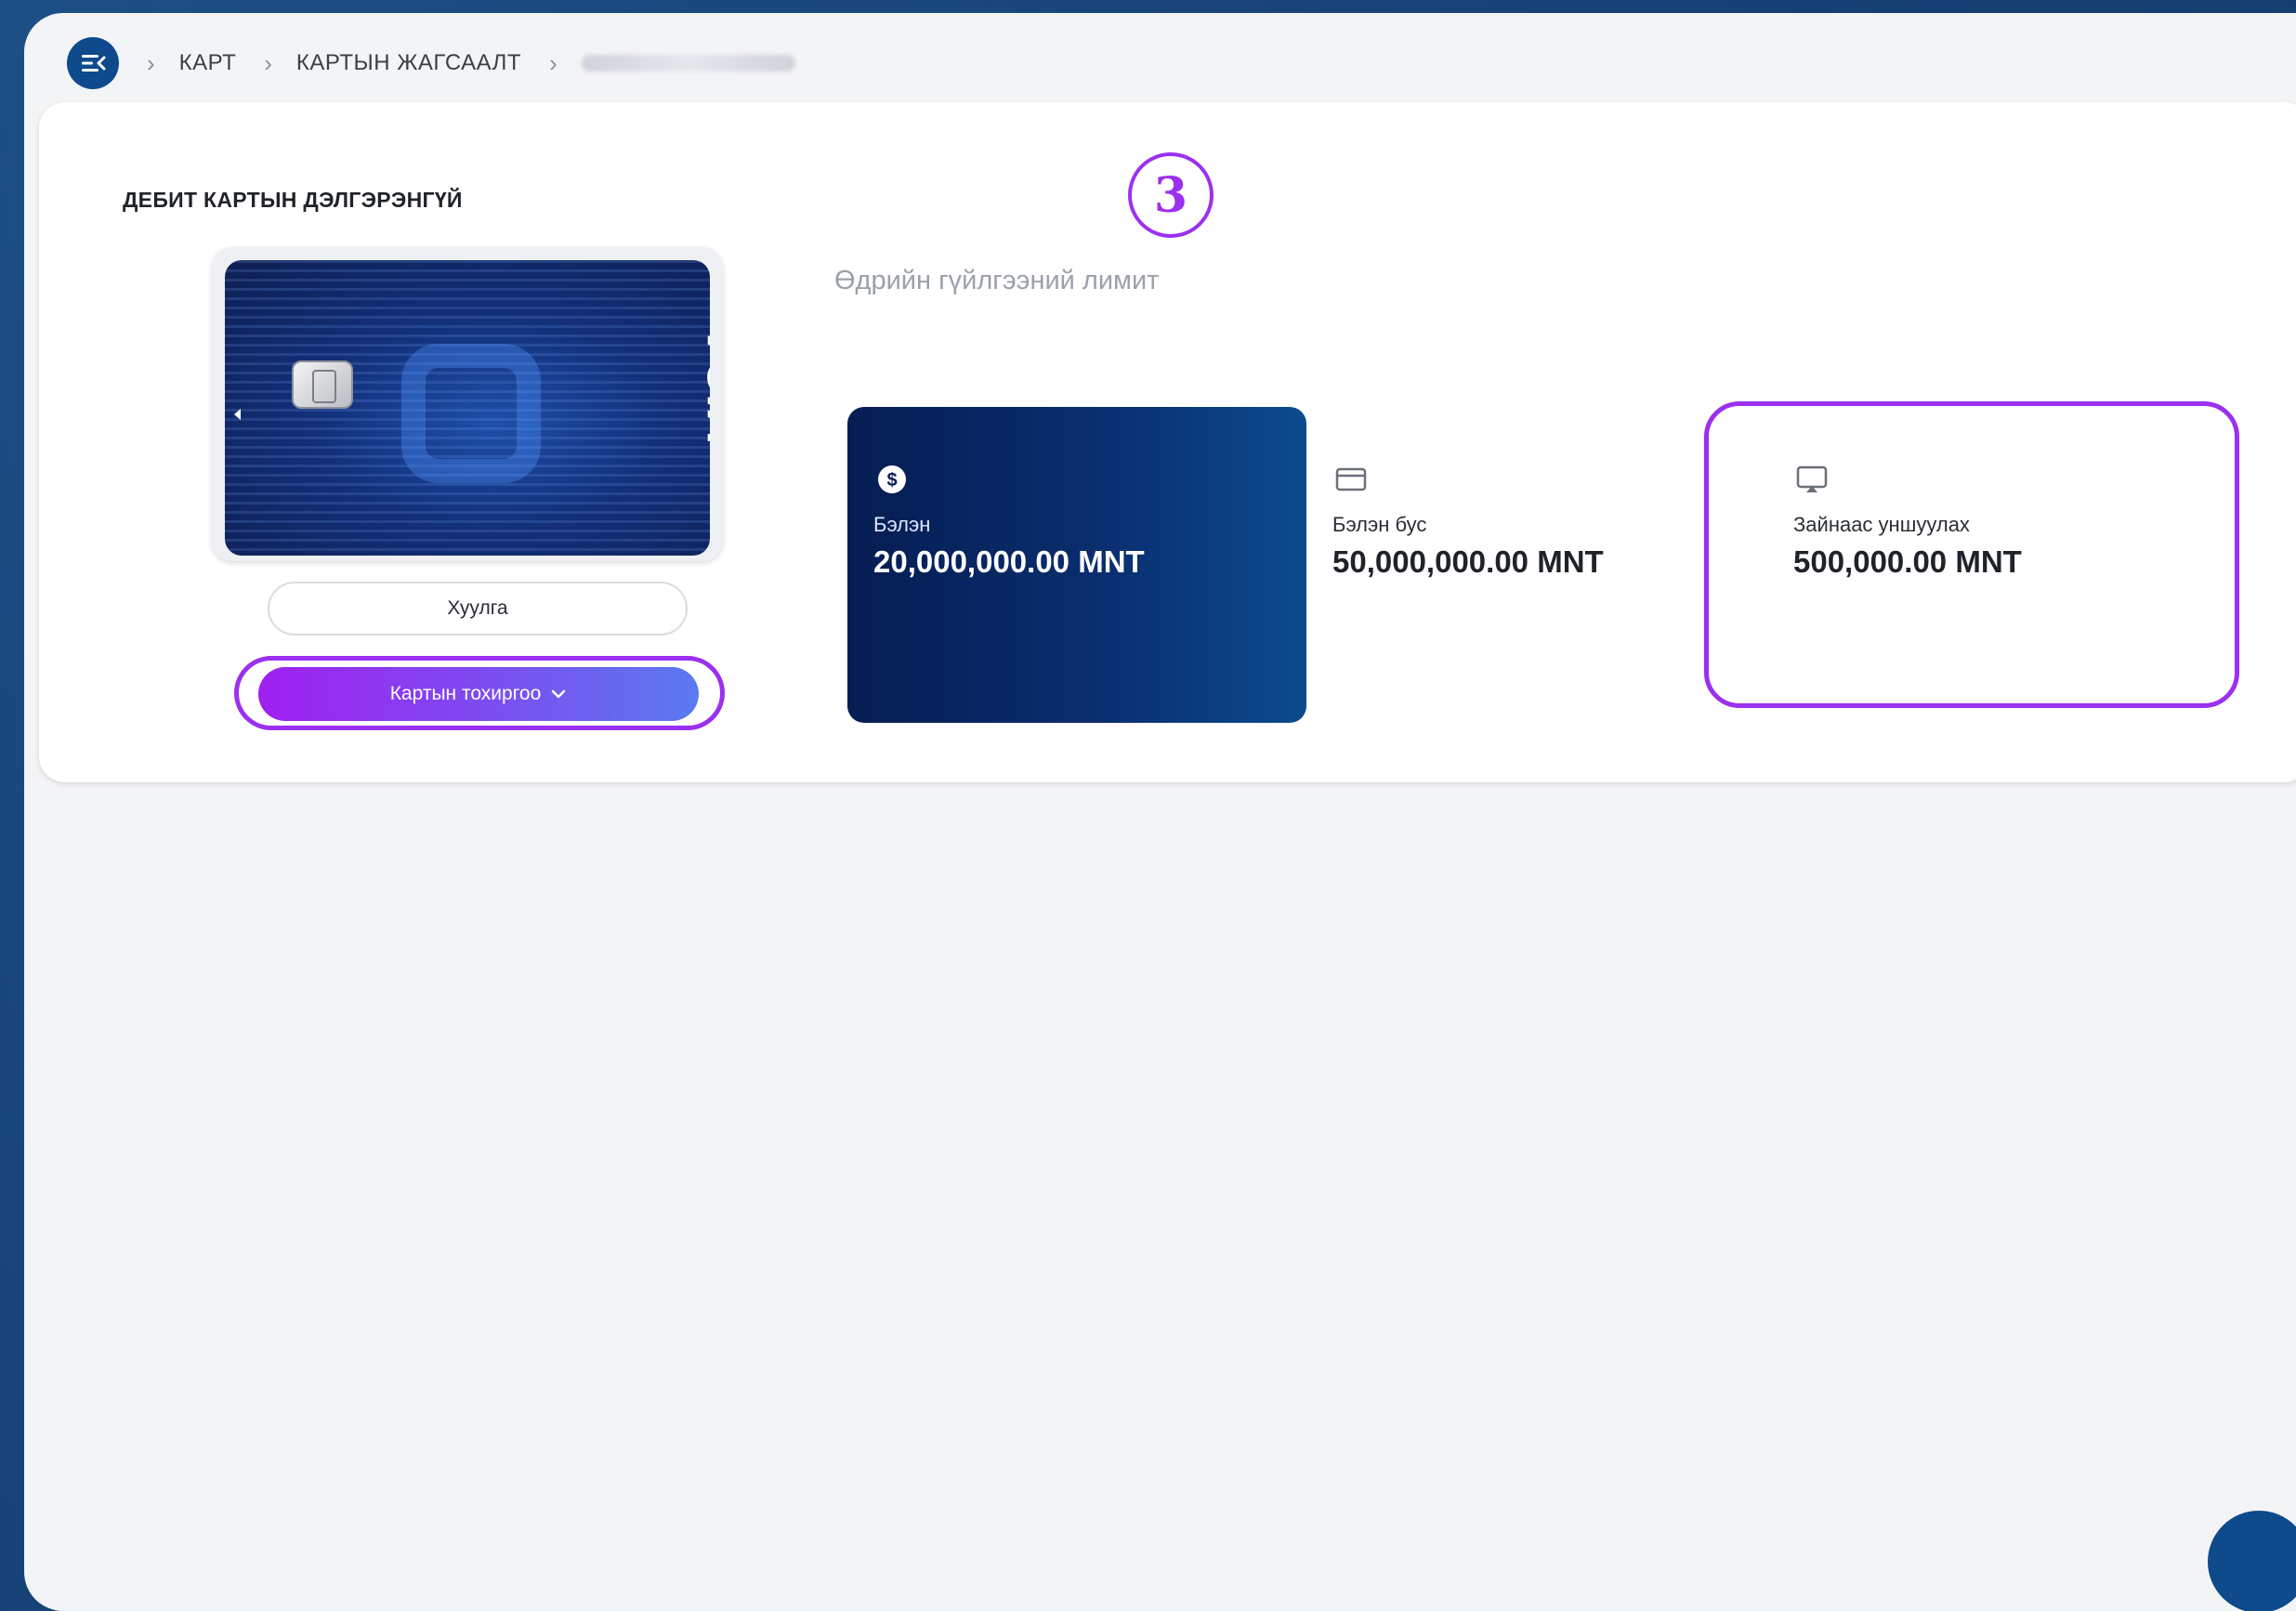 The height and width of the screenshot is (1611, 2296). What do you see at coordinates (465, 694) in the screenshot?
I see `card-settings-label: Картын тохиргоо` at bounding box center [465, 694].